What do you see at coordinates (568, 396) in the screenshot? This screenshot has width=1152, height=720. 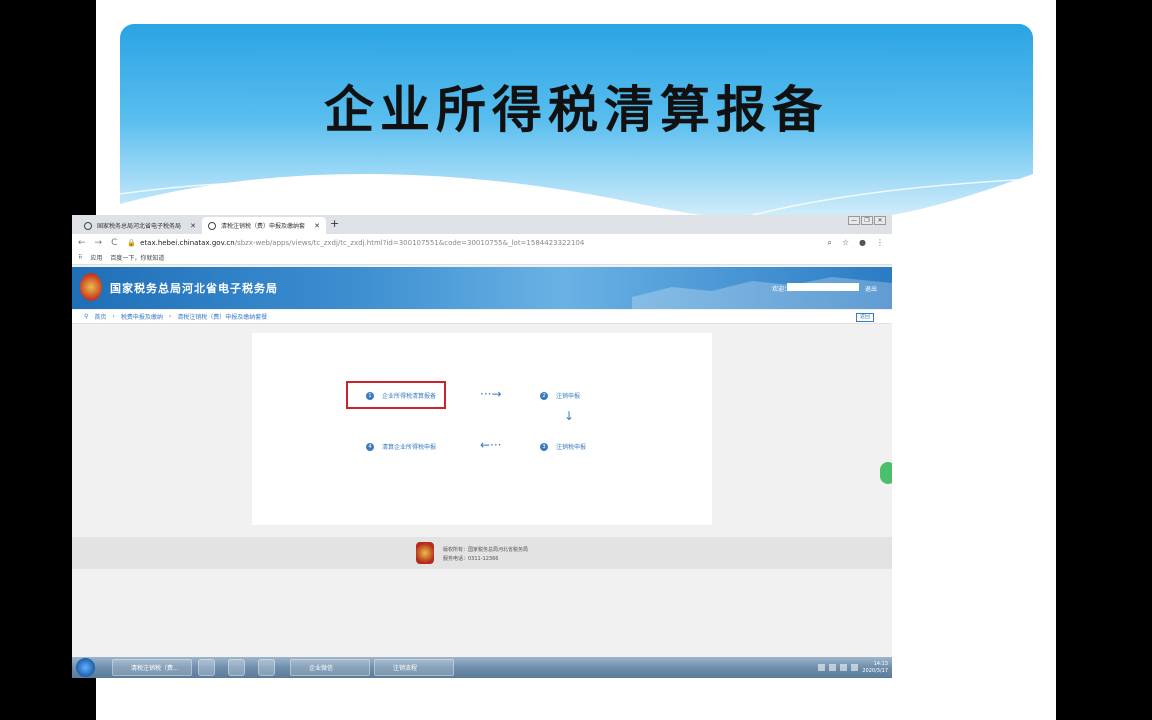 I see `step-label: 注销申报` at bounding box center [568, 396].